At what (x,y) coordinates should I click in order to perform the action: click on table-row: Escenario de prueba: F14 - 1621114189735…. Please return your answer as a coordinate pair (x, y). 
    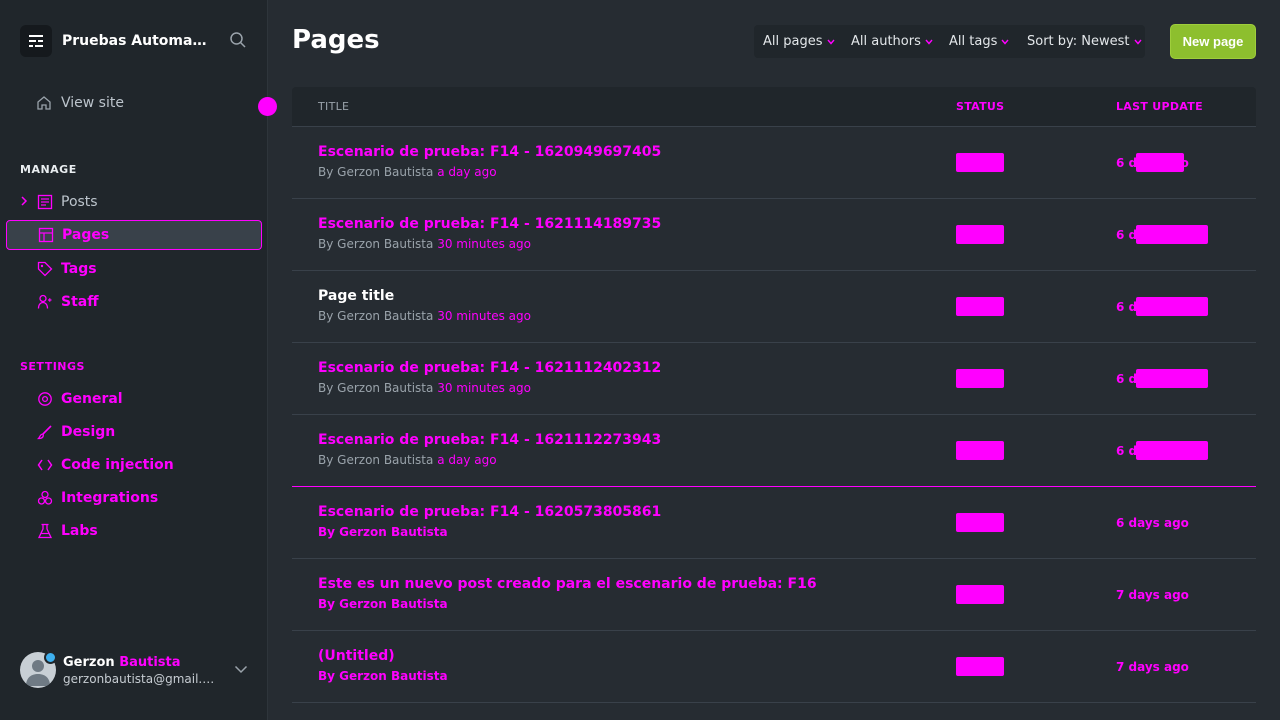
    Looking at the image, I should click on (774, 235).